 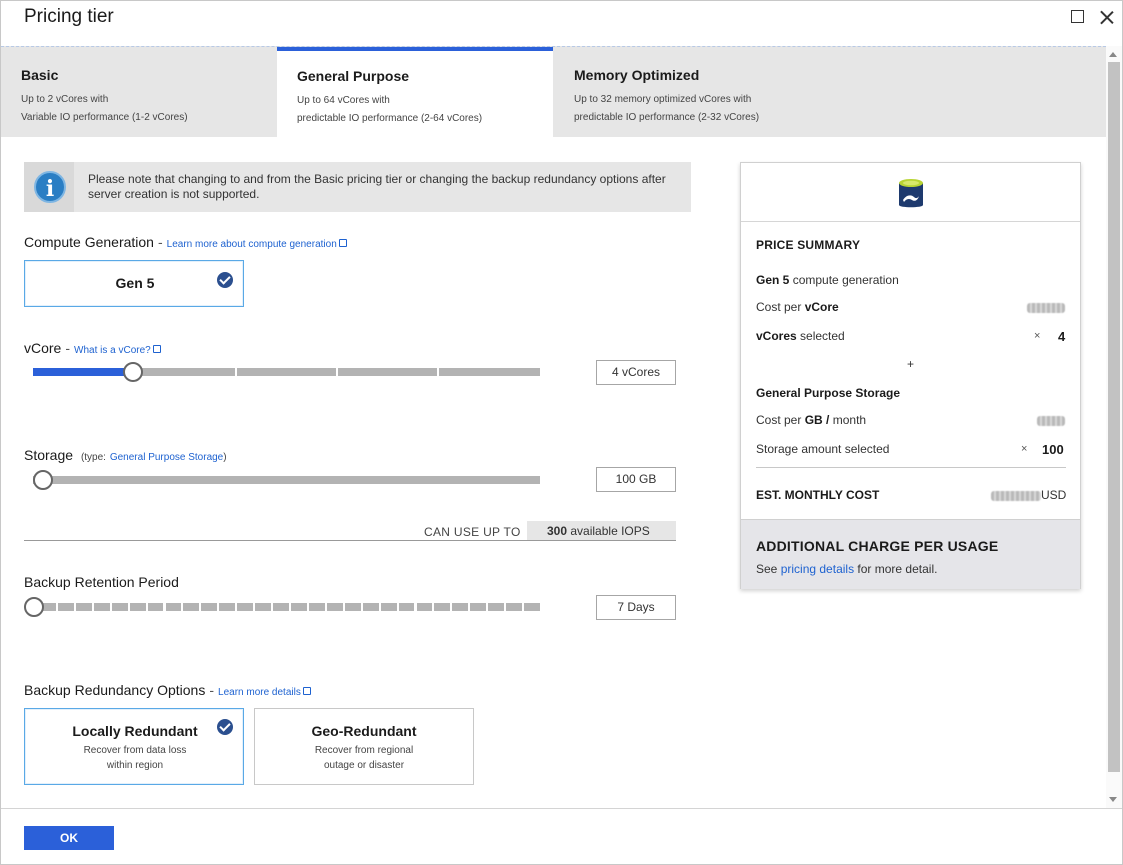 What do you see at coordinates (69, 838) in the screenshot?
I see `ok-button: OK` at bounding box center [69, 838].